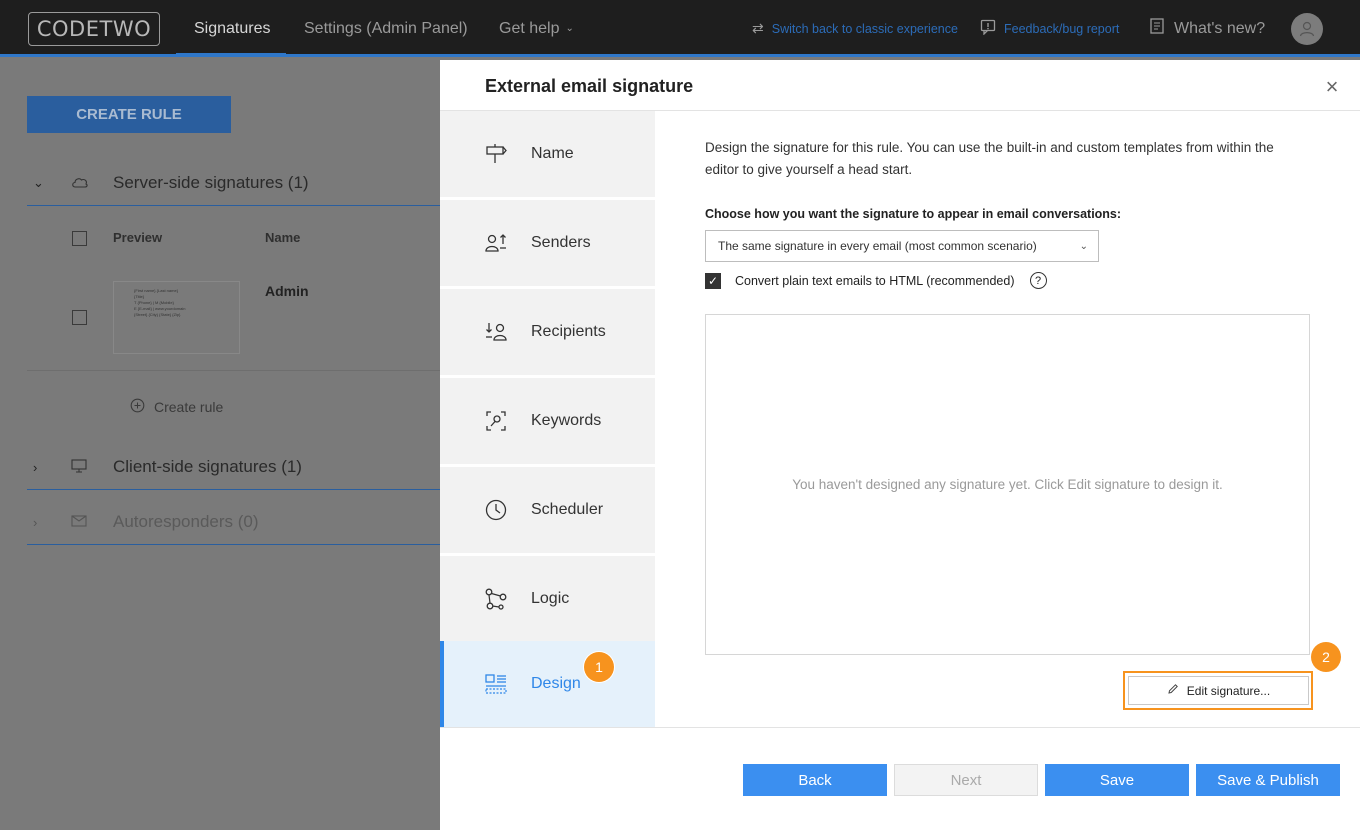 The image size is (1360, 830). Describe the element at coordinates (568, 331) in the screenshot. I see `step-label: Recipients` at that location.